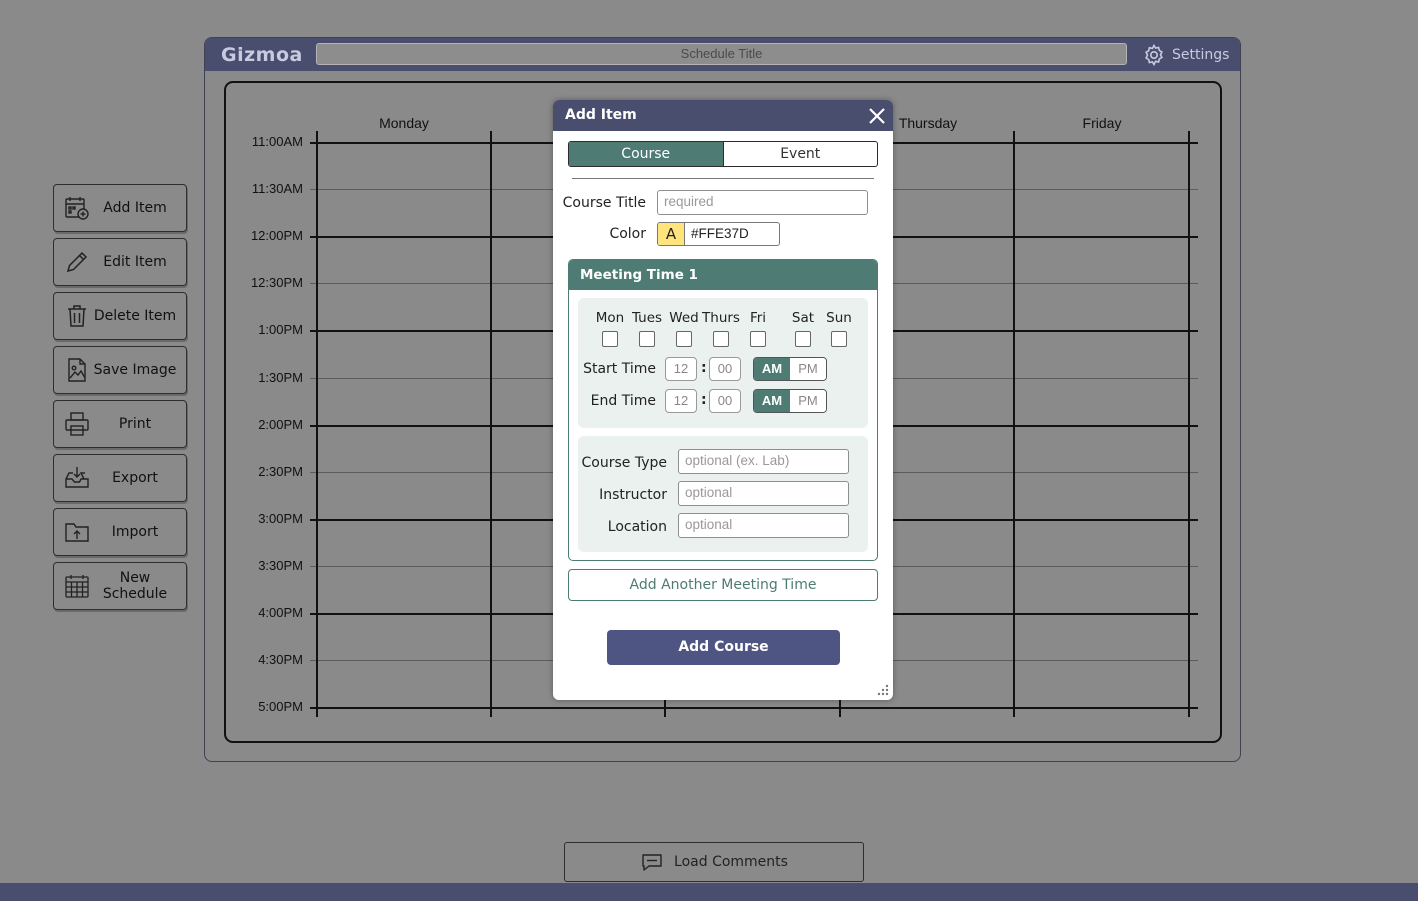 This screenshot has height=901, width=1418. What do you see at coordinates (725, 369) in the screenshot?
I see `start-minute-input: 00` at bounding box center [725, 369].